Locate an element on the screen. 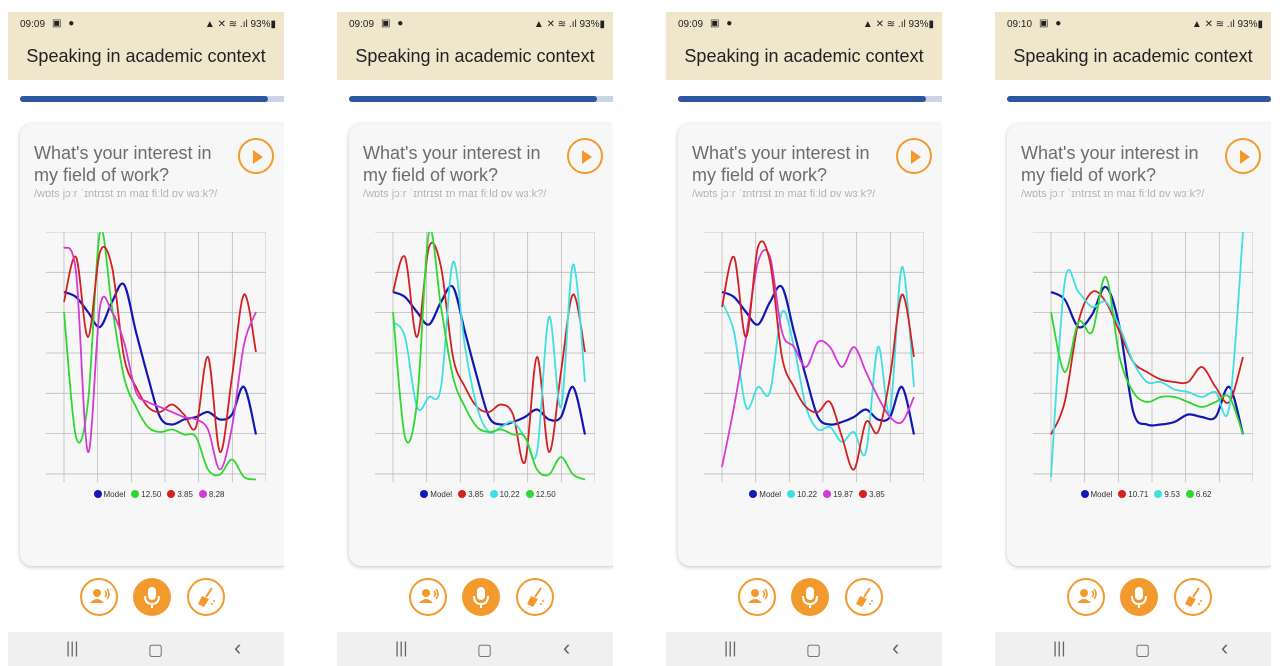 The height and width of the screenshot is (666, 1280). chart-legend: Model 10.22 19.87 3.85 is located at coordinates (810, 494).